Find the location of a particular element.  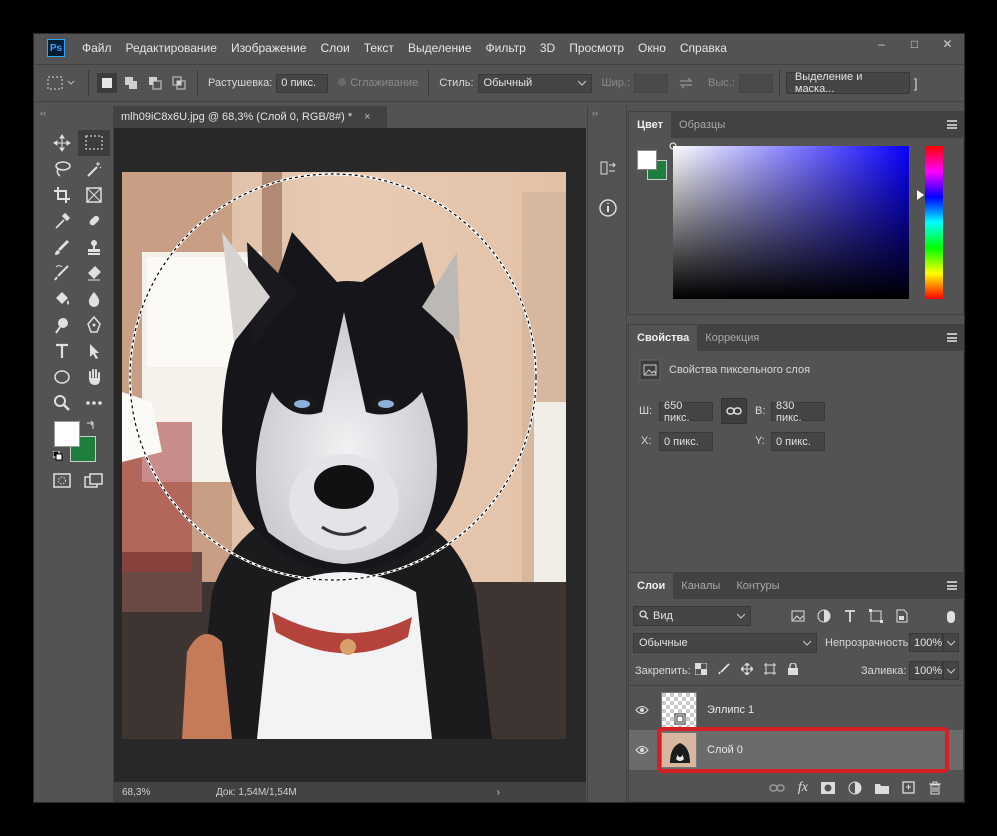

tab-paths: Контуры is located at coordinates (757, 586).